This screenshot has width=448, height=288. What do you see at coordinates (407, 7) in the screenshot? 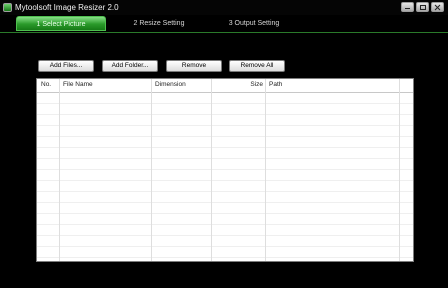
I see `minimize-button` at bounding box center [407, 7].